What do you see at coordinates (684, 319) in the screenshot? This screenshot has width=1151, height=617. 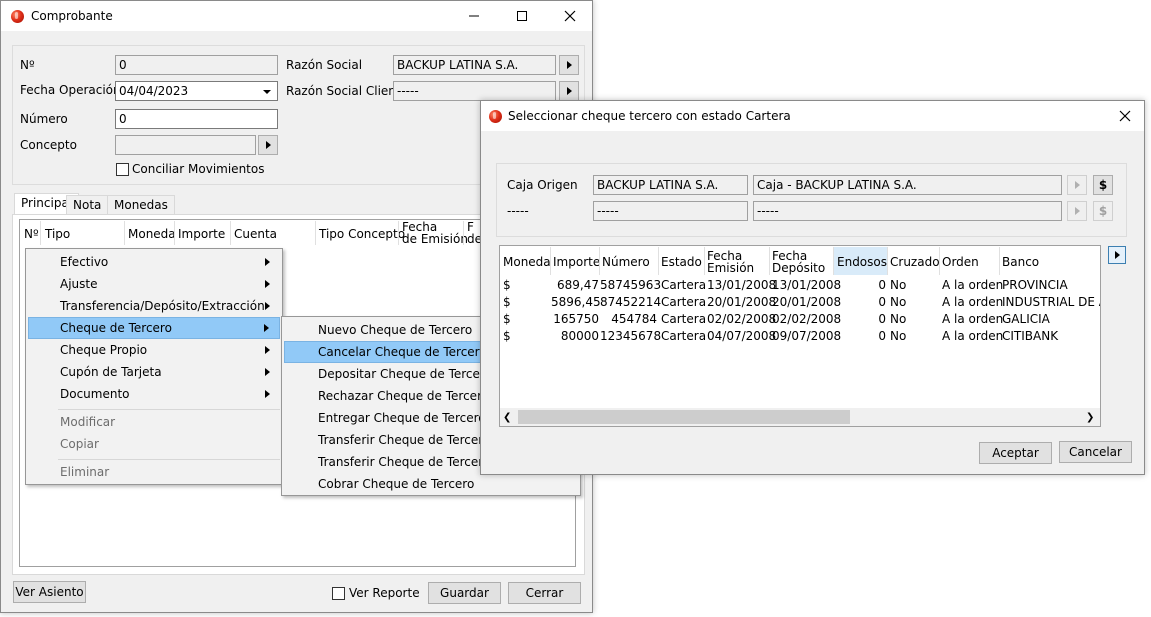 I see `cell-estado: Cartera` at bounding box center [684, 319].